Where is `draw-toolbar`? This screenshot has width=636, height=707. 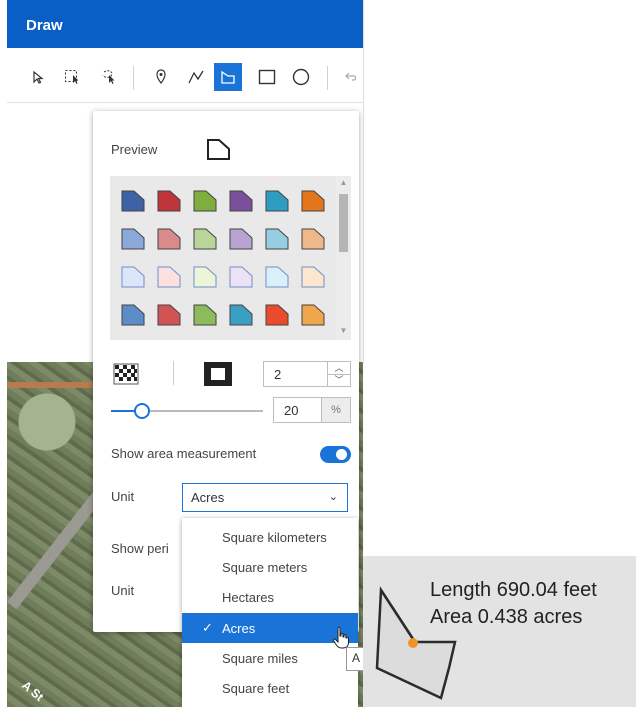
draw-toolbar is located at coordinates (185, 77).